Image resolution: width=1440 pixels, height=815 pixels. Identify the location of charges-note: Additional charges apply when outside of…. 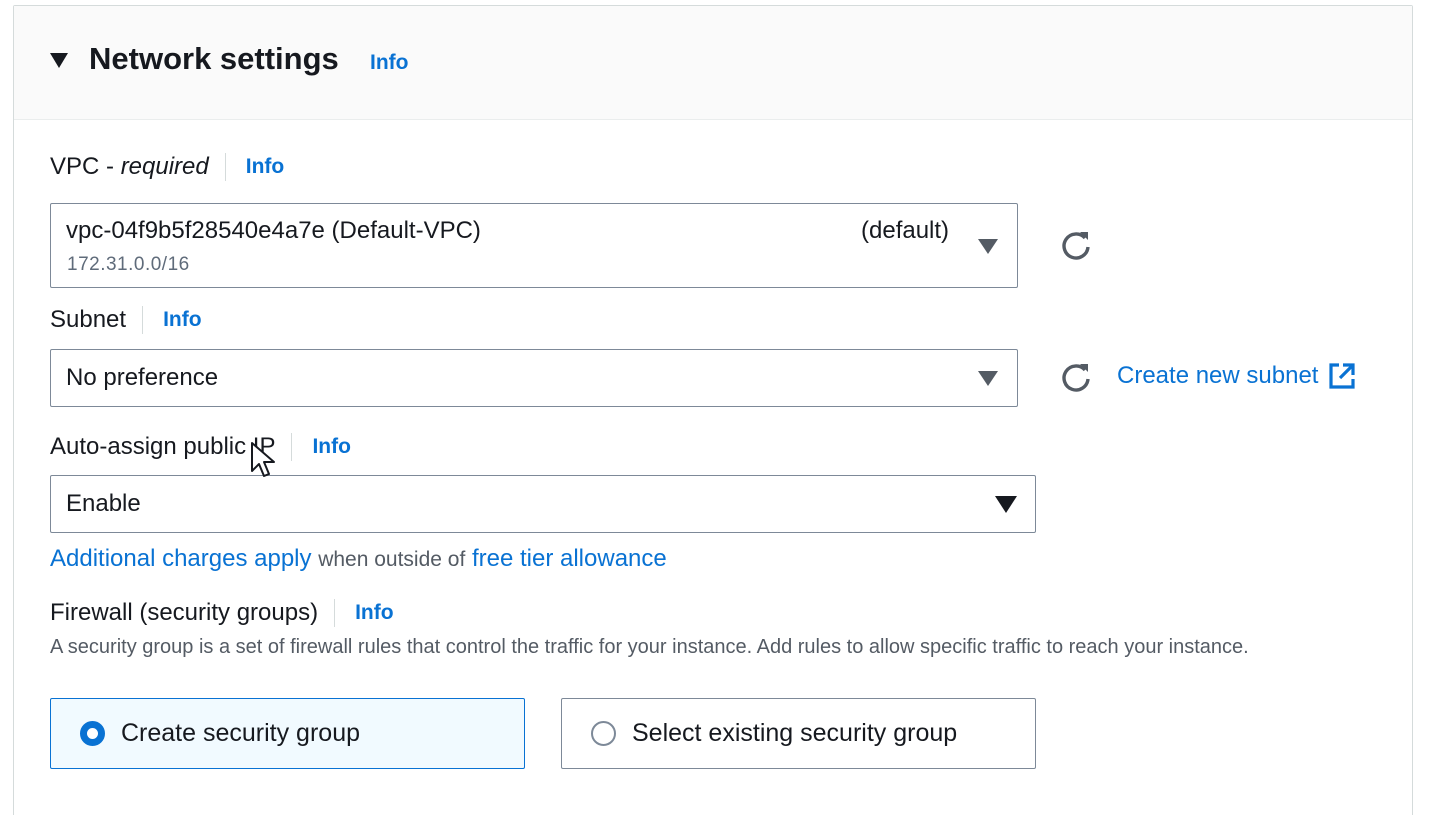
(358, 559).